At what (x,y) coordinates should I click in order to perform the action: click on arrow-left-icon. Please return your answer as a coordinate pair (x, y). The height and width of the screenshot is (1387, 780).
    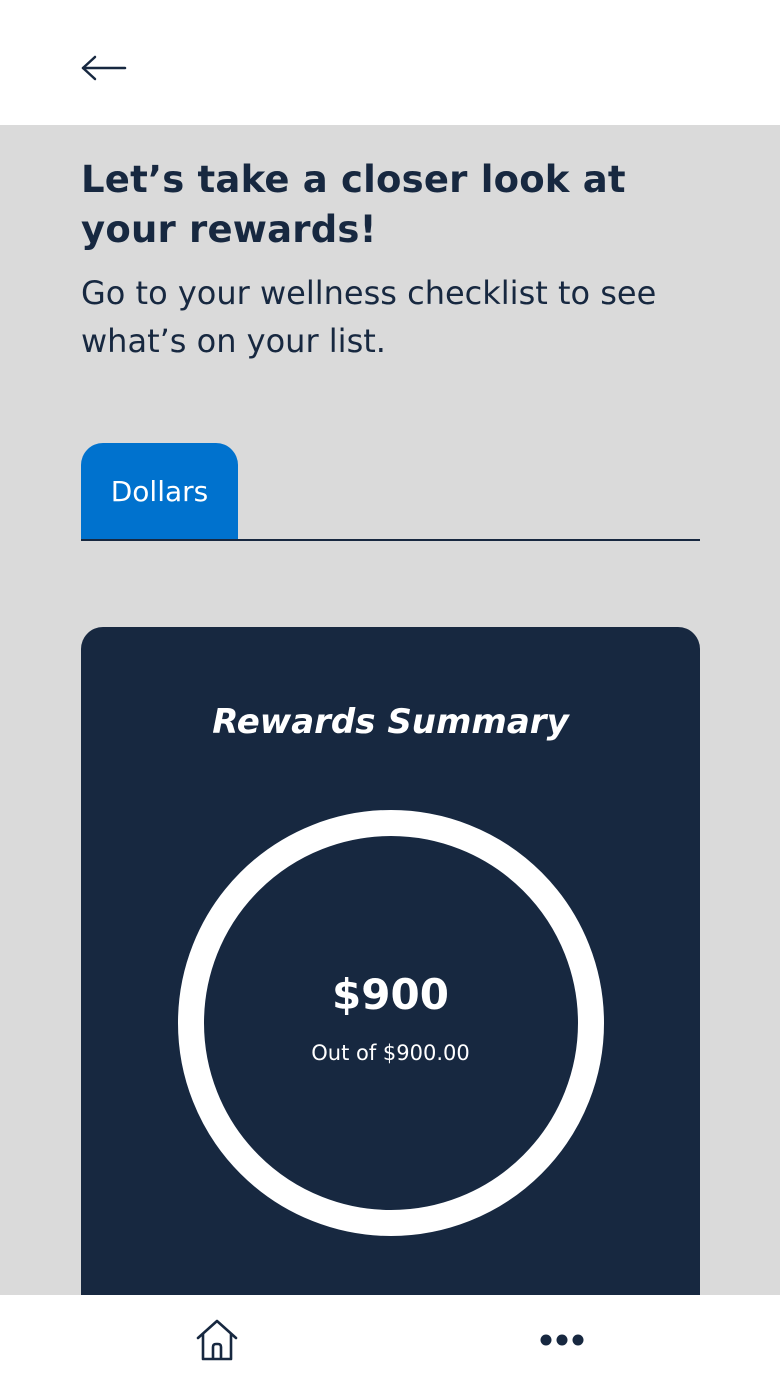
    Looking at the image, I should click on (104, 68).